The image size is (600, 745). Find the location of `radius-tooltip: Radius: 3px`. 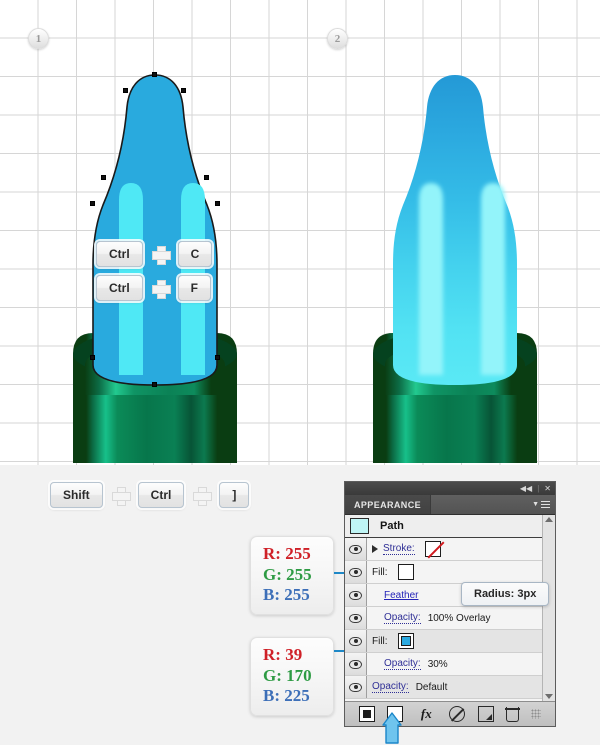

radius-tooltip: Radius: 3px is located at coordinates (505, 594).